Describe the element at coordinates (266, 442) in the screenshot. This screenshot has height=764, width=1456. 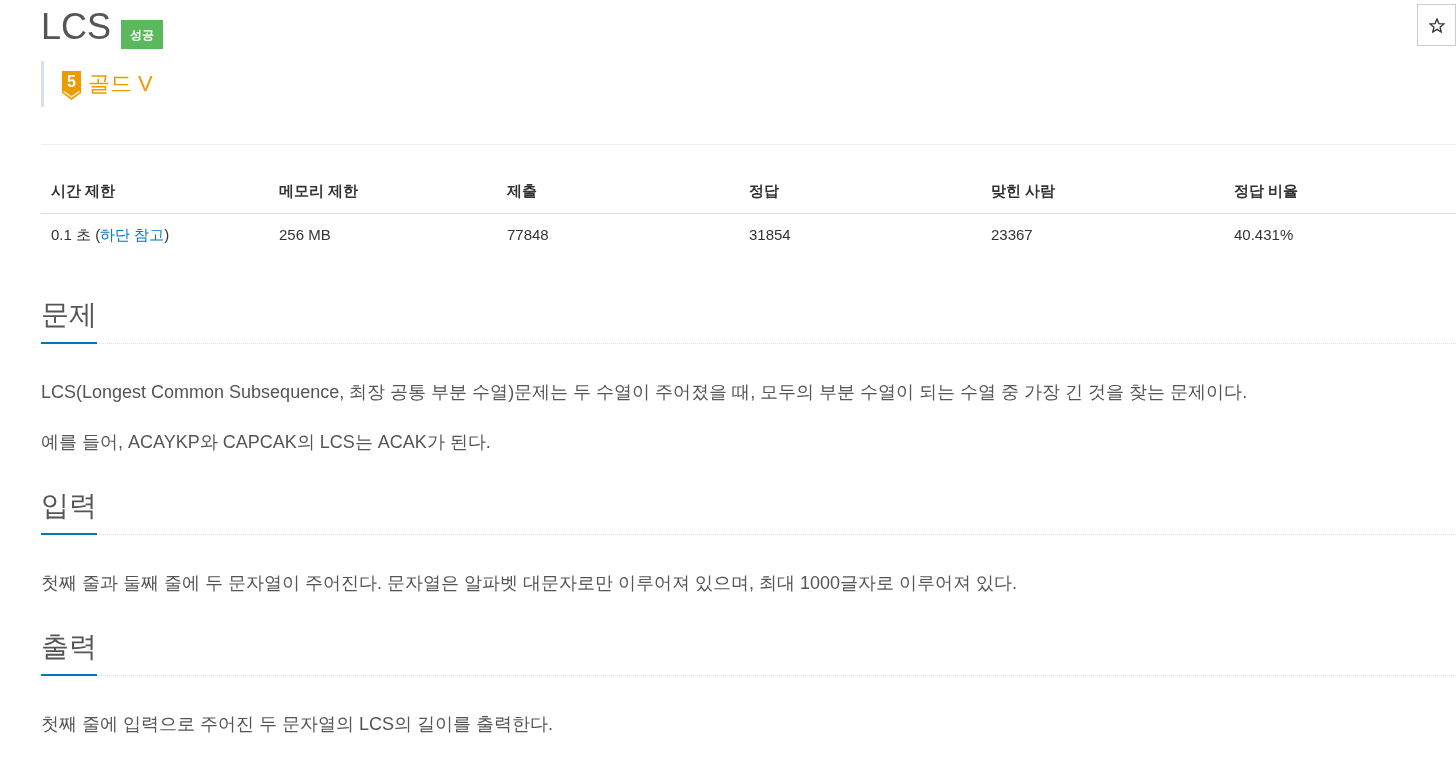
I see `problem-text: 예를 들어, ACAYKP와 CAPCAK의 LCS는 ACAK가 된다.` at that location.